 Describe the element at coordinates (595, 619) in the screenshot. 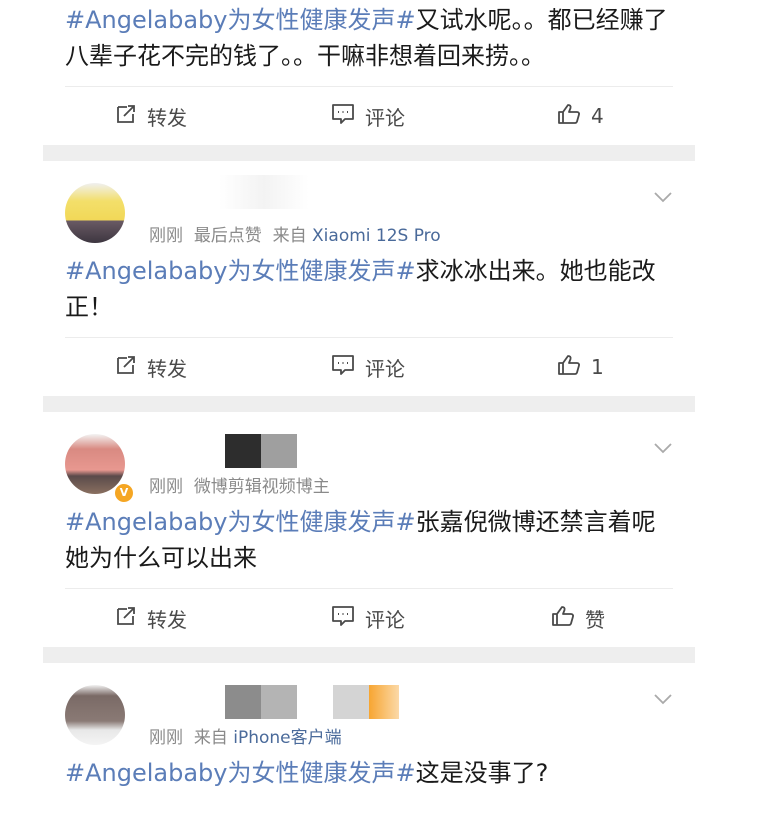

I see `like-label: 赞` at that location.